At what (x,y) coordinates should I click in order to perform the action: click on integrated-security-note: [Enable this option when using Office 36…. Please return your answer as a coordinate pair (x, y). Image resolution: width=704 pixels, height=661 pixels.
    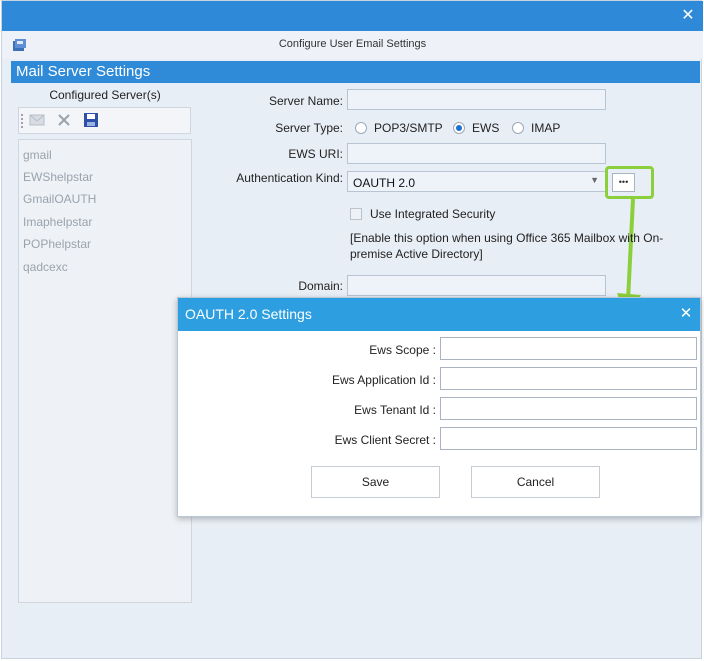
    Looking at the image, I should click on (507, 246).